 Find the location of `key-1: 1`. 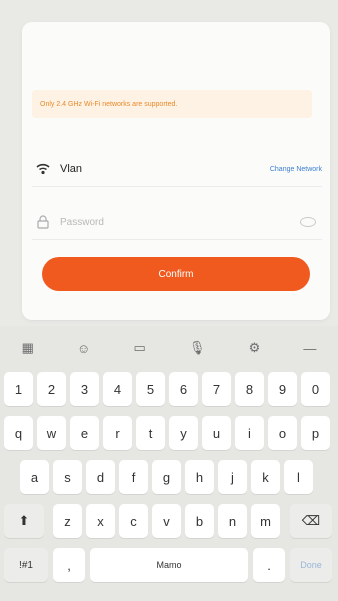

key-1: 1 is located at coordinates (18, 389).